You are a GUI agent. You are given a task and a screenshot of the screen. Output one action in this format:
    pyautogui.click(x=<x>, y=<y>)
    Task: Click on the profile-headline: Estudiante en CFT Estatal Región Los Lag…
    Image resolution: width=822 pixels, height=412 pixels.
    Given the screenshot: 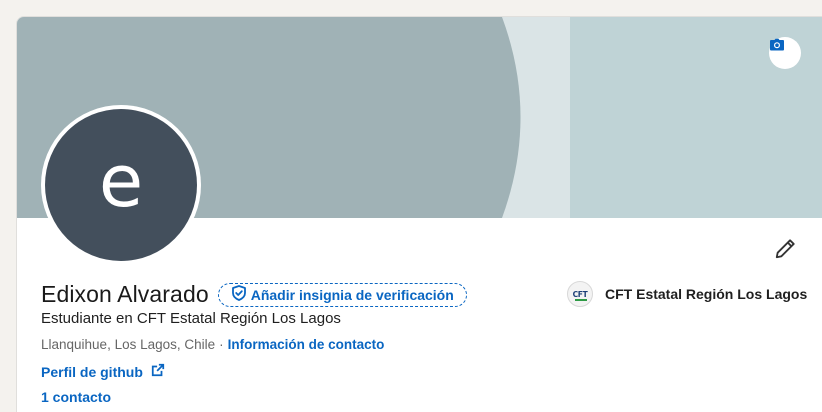 What is the action you would take?
    pyautogui.click(x=191, y=318)
    